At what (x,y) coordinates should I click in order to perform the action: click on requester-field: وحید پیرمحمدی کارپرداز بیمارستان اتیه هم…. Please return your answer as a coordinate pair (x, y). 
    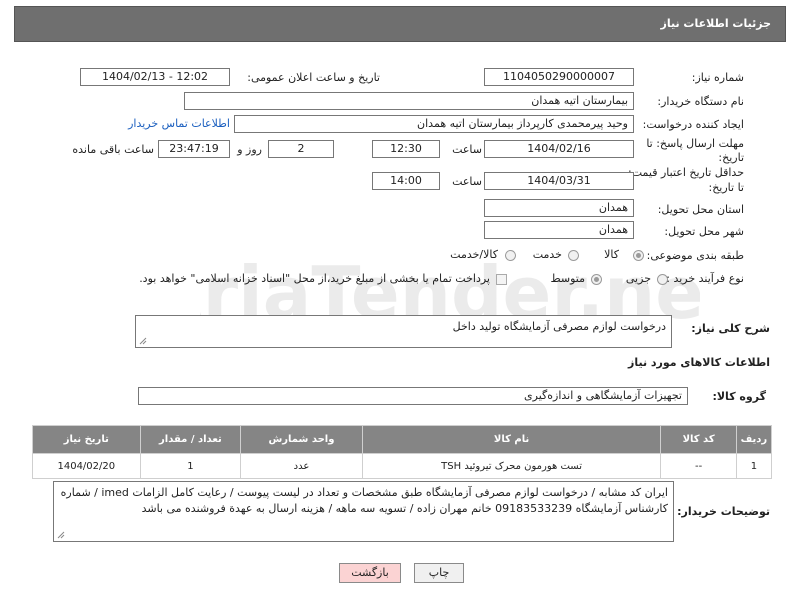
    Looking at the image, I should click on (434, 124).